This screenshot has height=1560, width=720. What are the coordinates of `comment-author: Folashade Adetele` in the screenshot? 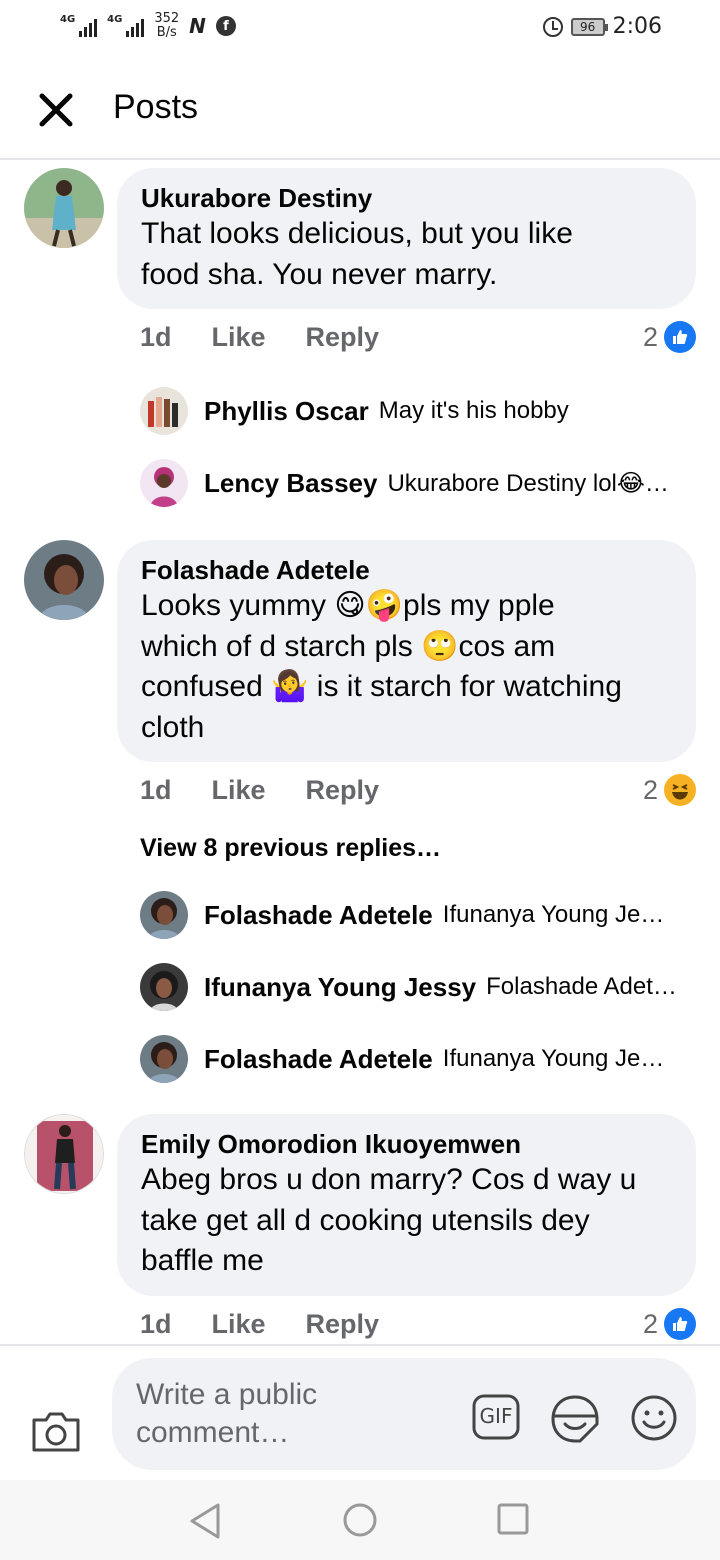 It's located at (406, 570).